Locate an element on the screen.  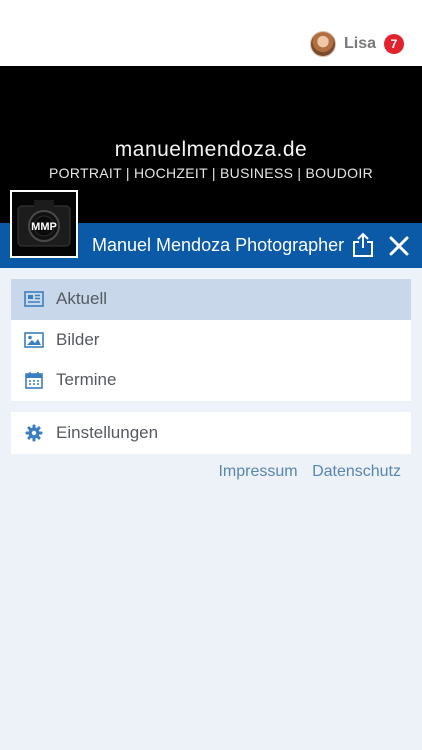
image-icon is located at coordinates (34, 340).